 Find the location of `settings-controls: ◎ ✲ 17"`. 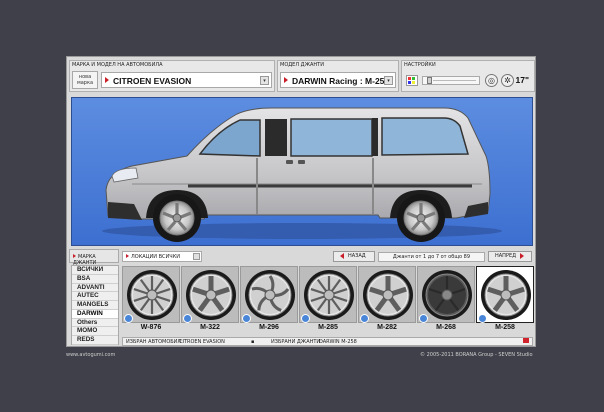

settings-controls: ◎ ✲ 17" is located at coordinates (469, 80).